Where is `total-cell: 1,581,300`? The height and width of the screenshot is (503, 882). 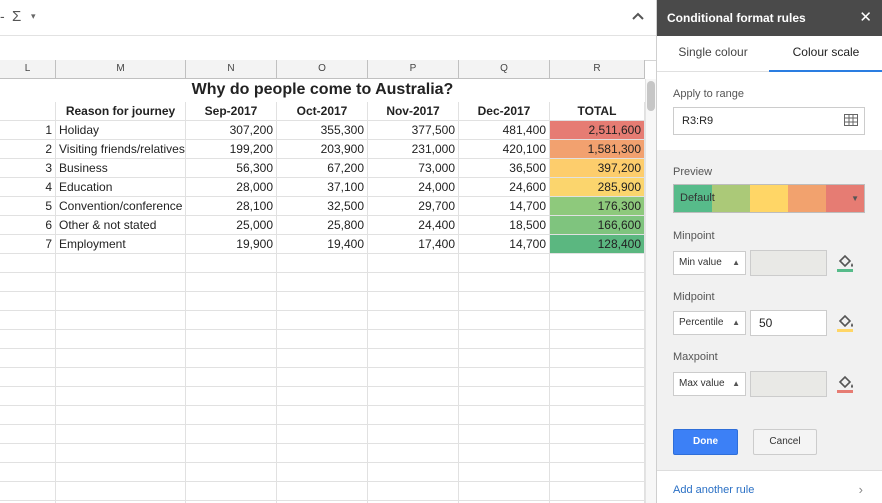
total-cell: 1,581,300 is located at coordinates (597, 149).